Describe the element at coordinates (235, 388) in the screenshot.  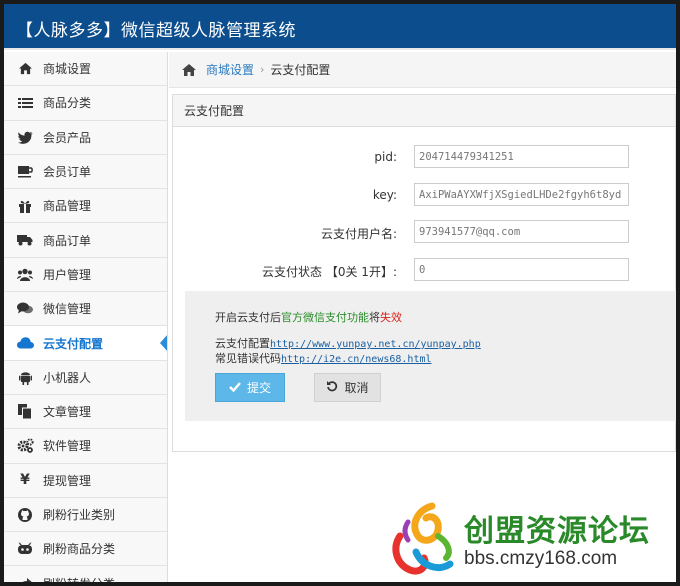
I see `check-icon` at that location.